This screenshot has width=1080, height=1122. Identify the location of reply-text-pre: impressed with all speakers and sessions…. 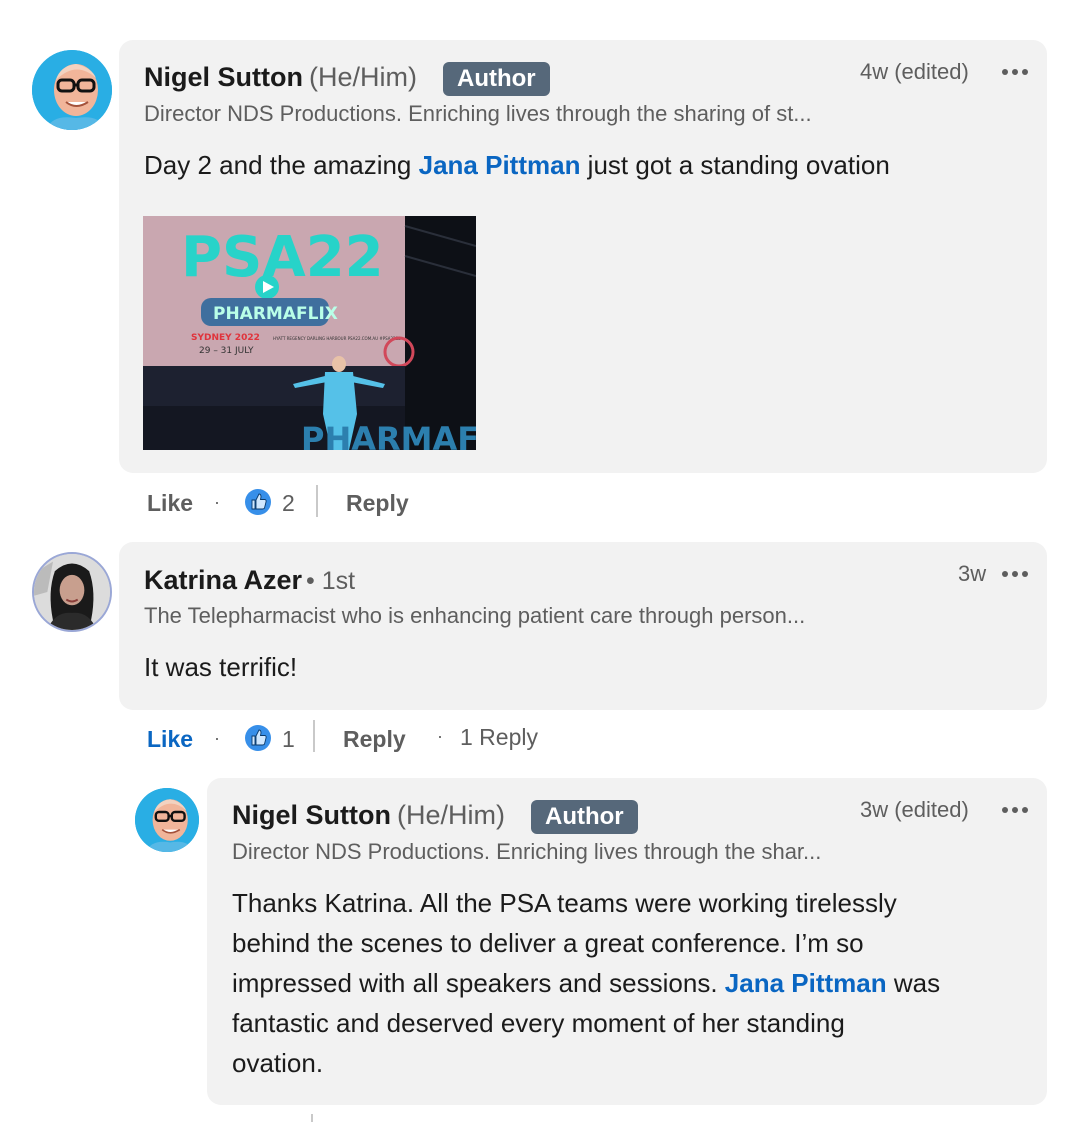
(478, 983).